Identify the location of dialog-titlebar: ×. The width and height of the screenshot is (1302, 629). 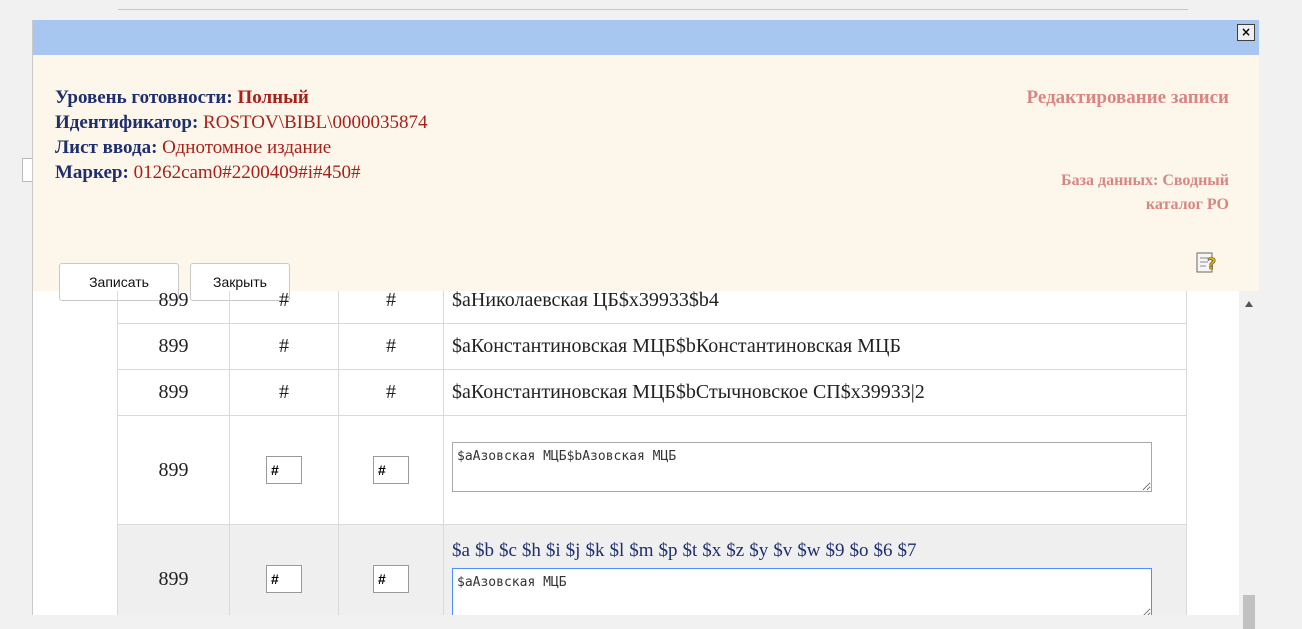
(646, 37).